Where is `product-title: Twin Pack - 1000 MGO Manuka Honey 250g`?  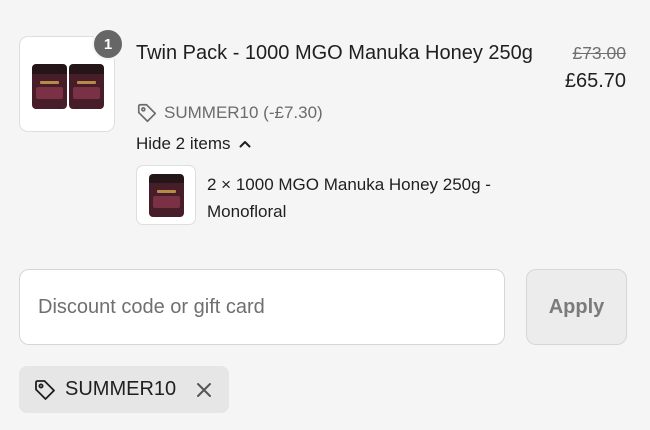
product-title: Twin Pack - 1000 MGO Manuka Honey 250g is located at coordinates (334, 53).